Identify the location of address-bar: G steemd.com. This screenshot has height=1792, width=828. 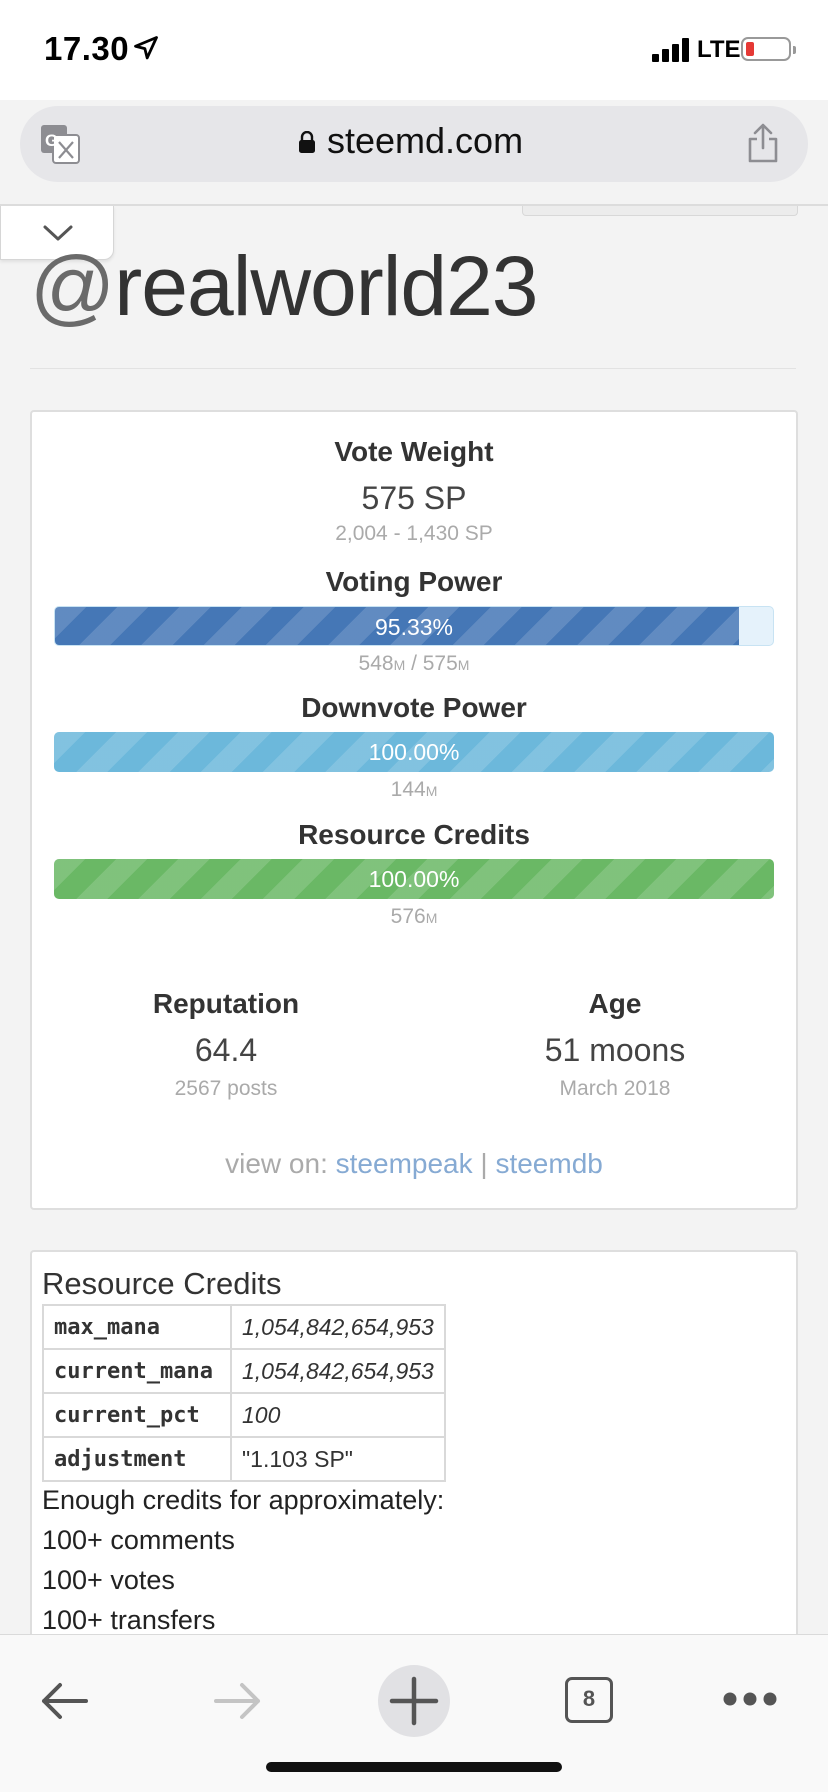
(414, 144).